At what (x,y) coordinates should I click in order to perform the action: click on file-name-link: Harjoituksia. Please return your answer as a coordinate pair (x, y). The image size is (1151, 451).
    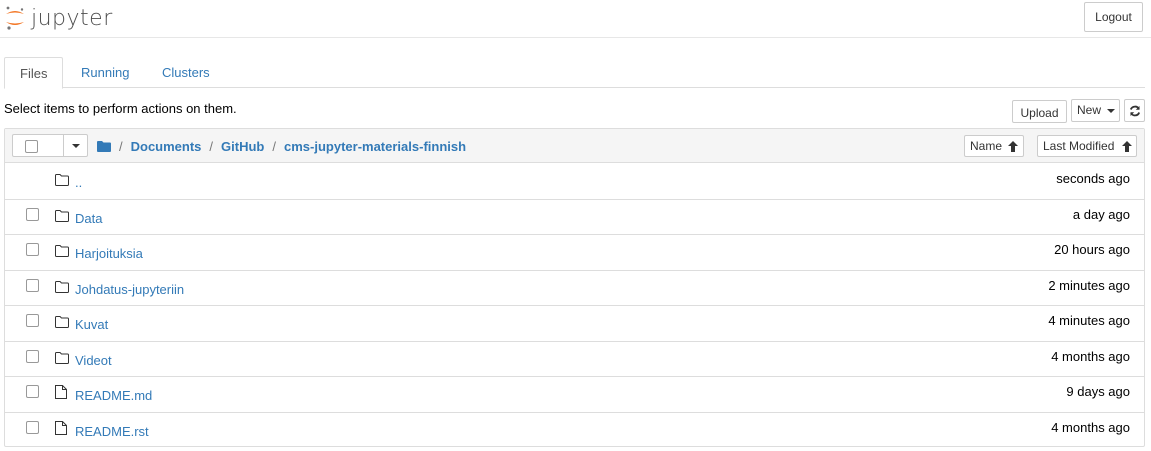
    Looking at the image, I should click on (109, 253).